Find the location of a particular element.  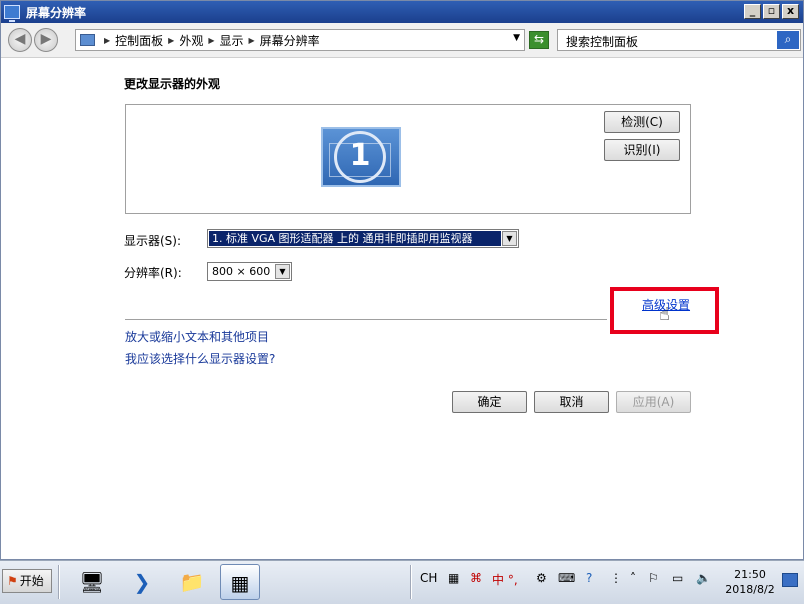

breadcrumb-appearance: 外观 is located at coordinates (191, 40).